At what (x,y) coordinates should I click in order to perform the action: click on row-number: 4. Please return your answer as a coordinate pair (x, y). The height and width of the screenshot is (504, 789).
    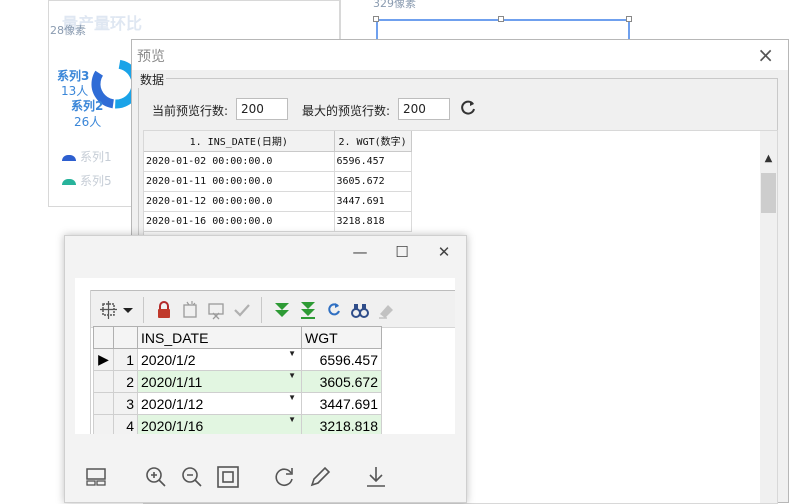
    Looking at the image, I should click on (125, 424).